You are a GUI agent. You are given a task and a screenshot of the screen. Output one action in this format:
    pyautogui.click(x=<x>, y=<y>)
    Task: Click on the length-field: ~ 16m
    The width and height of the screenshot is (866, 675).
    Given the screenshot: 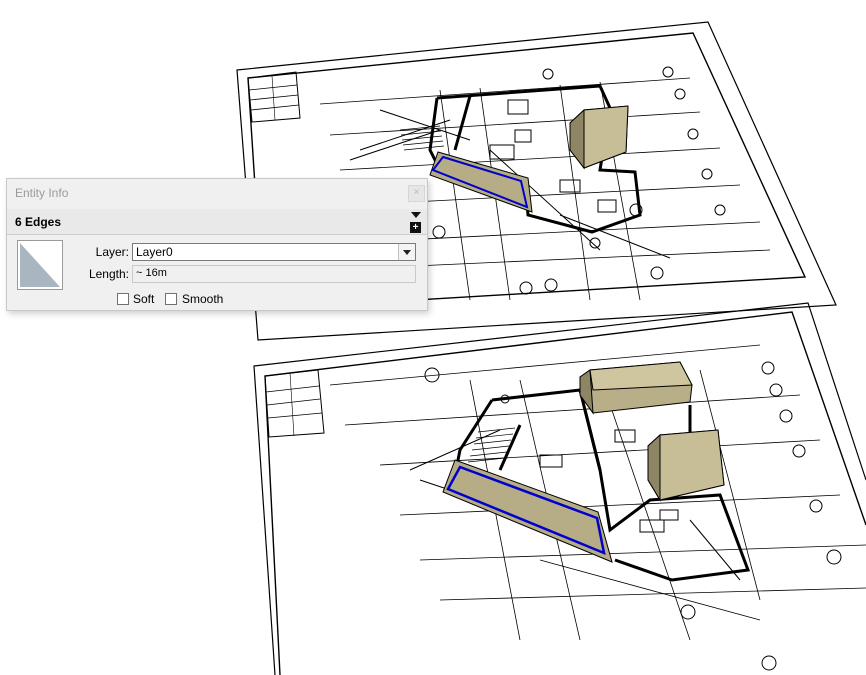 What is the action you would take?
    pyautogui.click(x=274, y=274)
    